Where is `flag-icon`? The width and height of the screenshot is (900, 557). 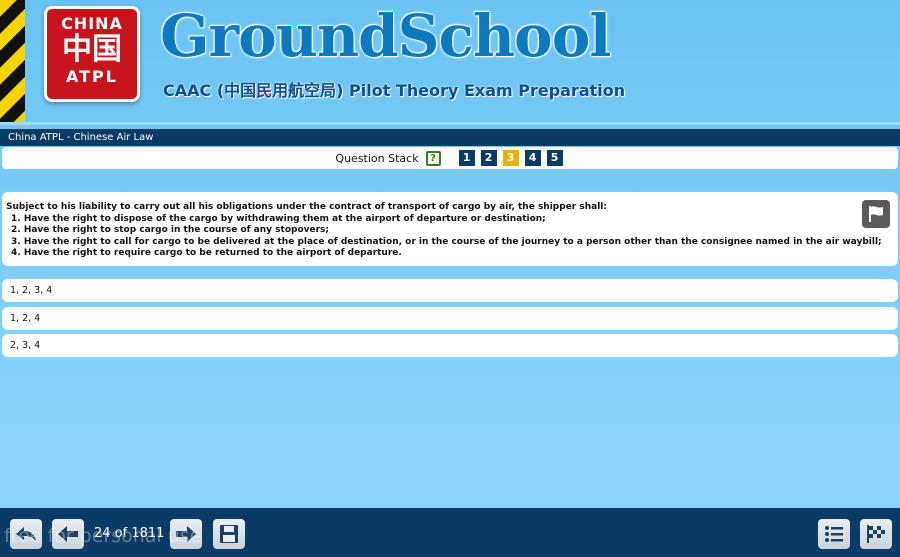
flag-icon is located at coordinates (876, 214).